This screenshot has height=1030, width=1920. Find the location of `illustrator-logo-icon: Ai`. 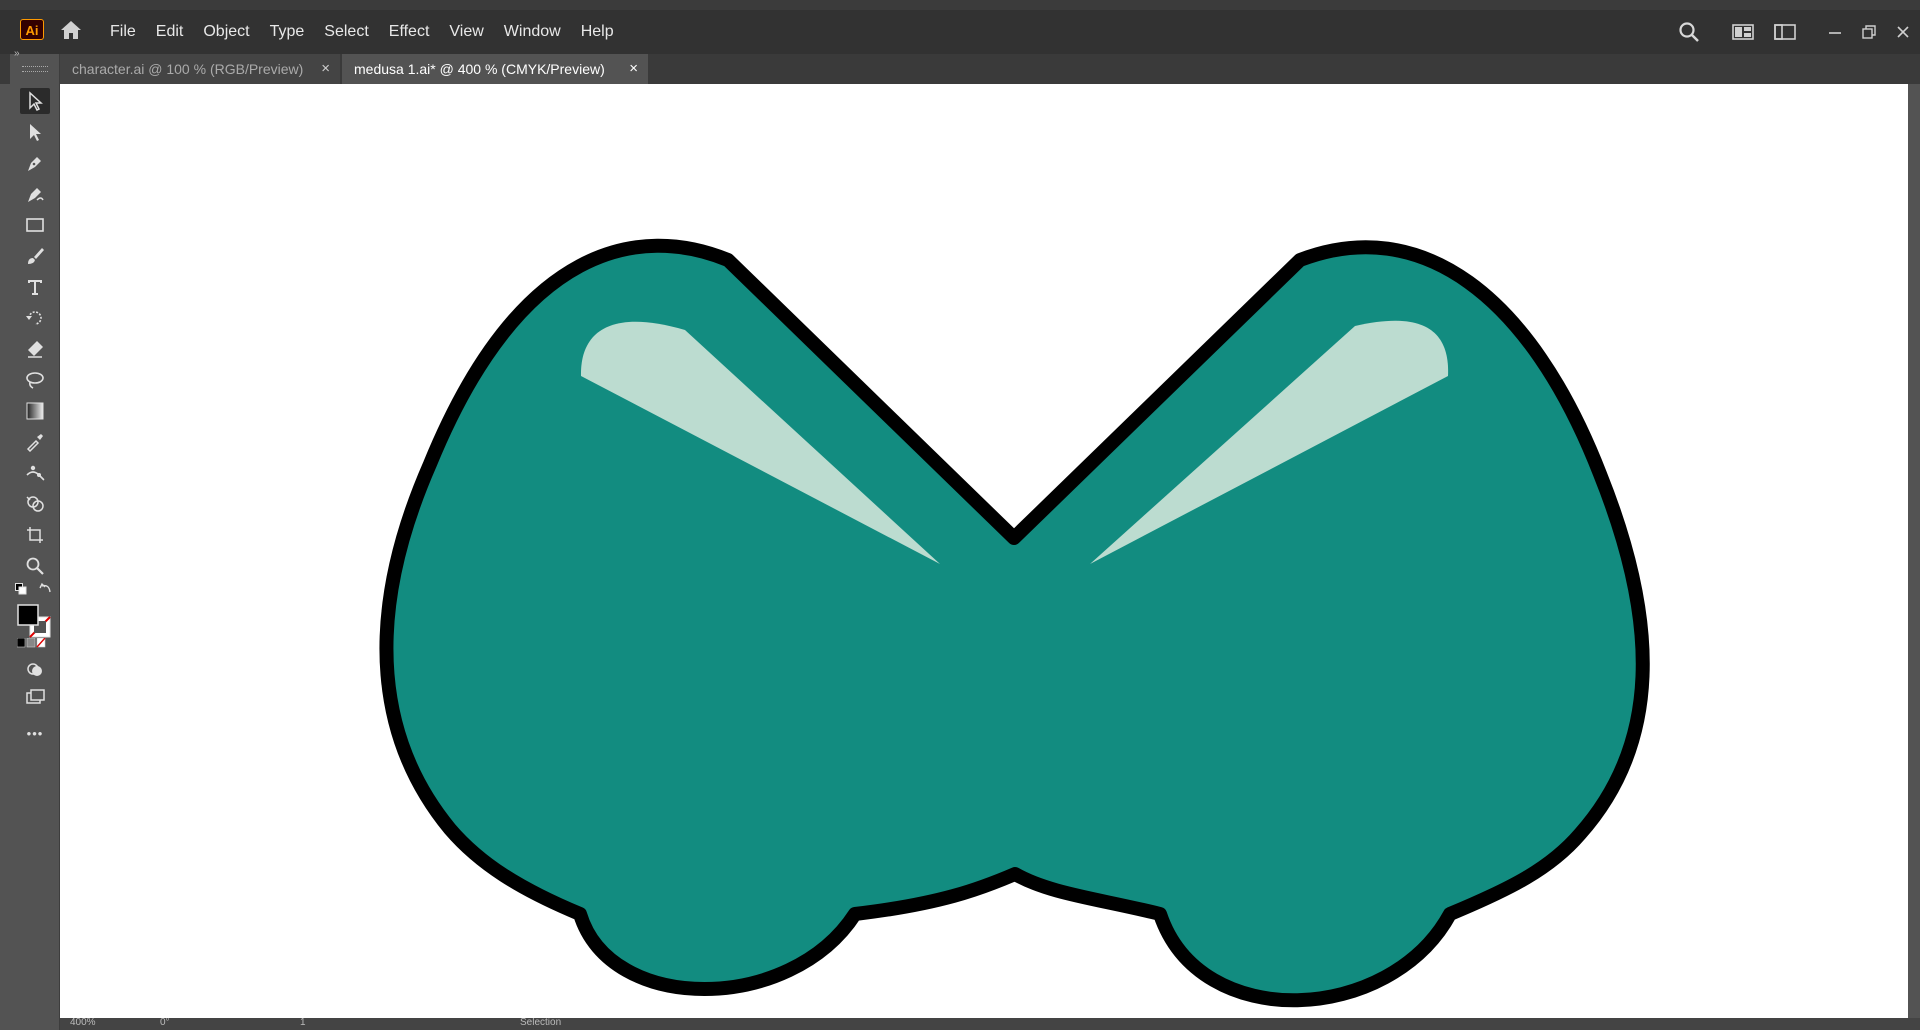

illustrator-logo-icon: Ai is located at coordinates (32, 29).